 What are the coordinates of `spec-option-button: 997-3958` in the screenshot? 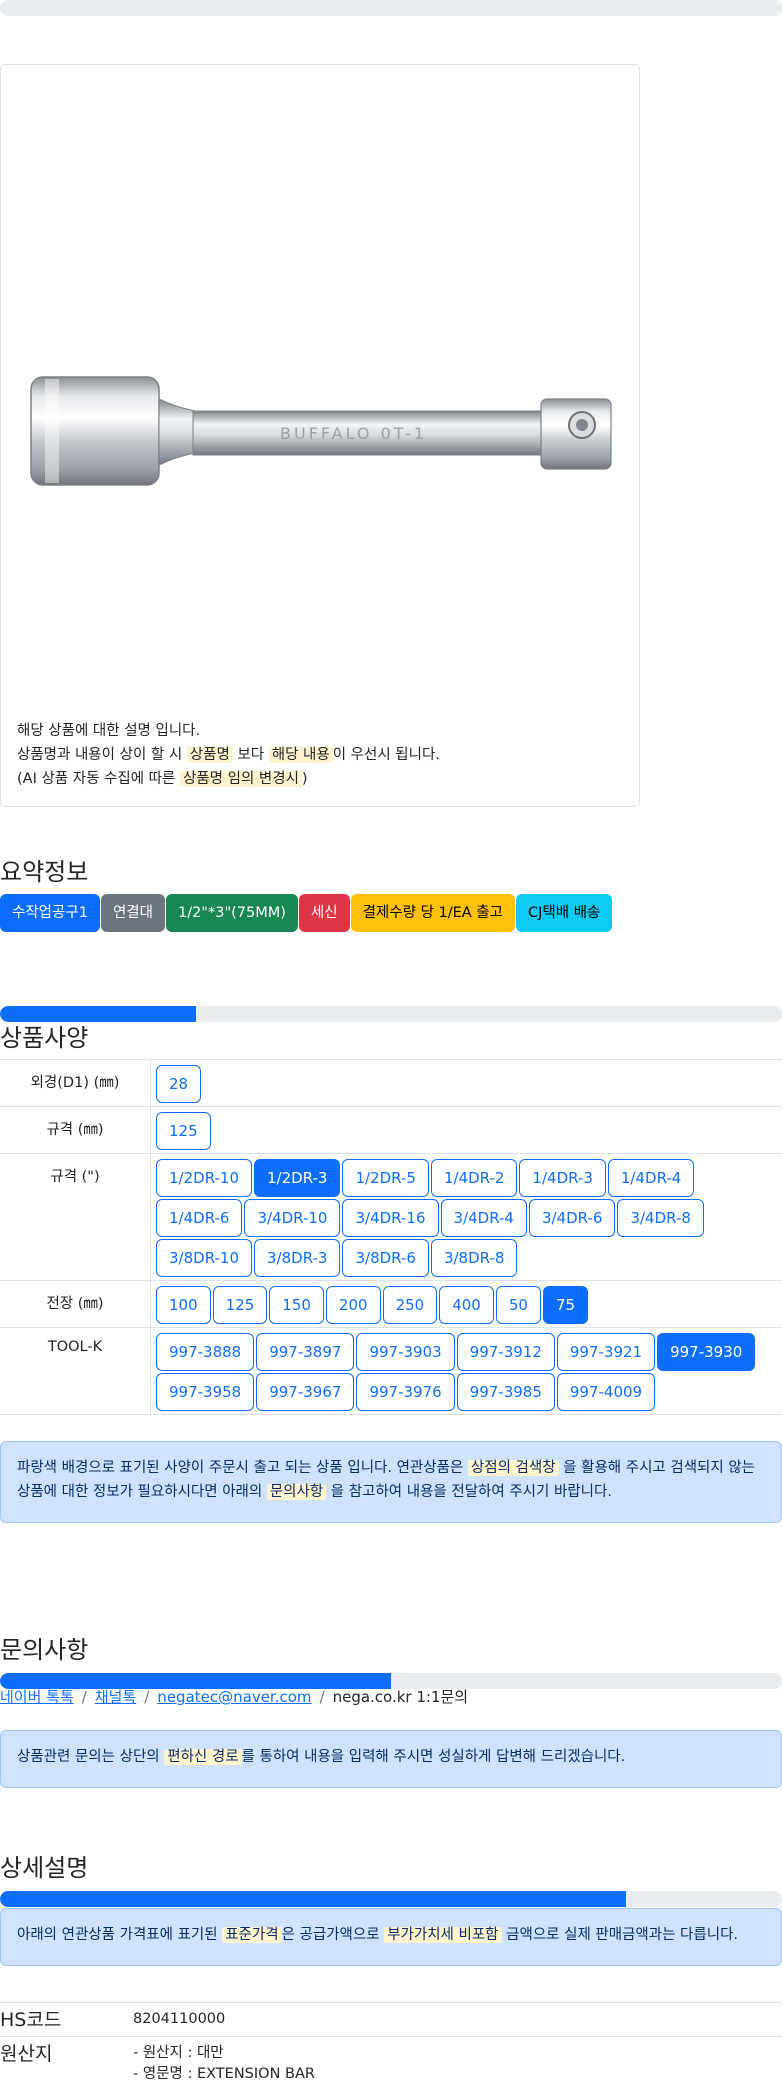 It's located at (205, 1392).